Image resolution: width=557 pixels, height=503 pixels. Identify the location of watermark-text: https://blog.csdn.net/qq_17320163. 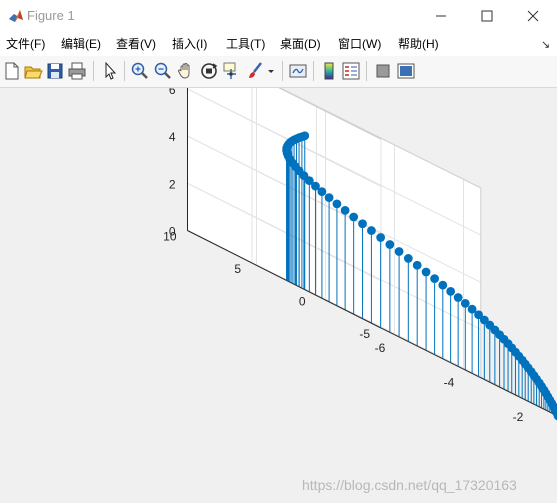
(409, 485).